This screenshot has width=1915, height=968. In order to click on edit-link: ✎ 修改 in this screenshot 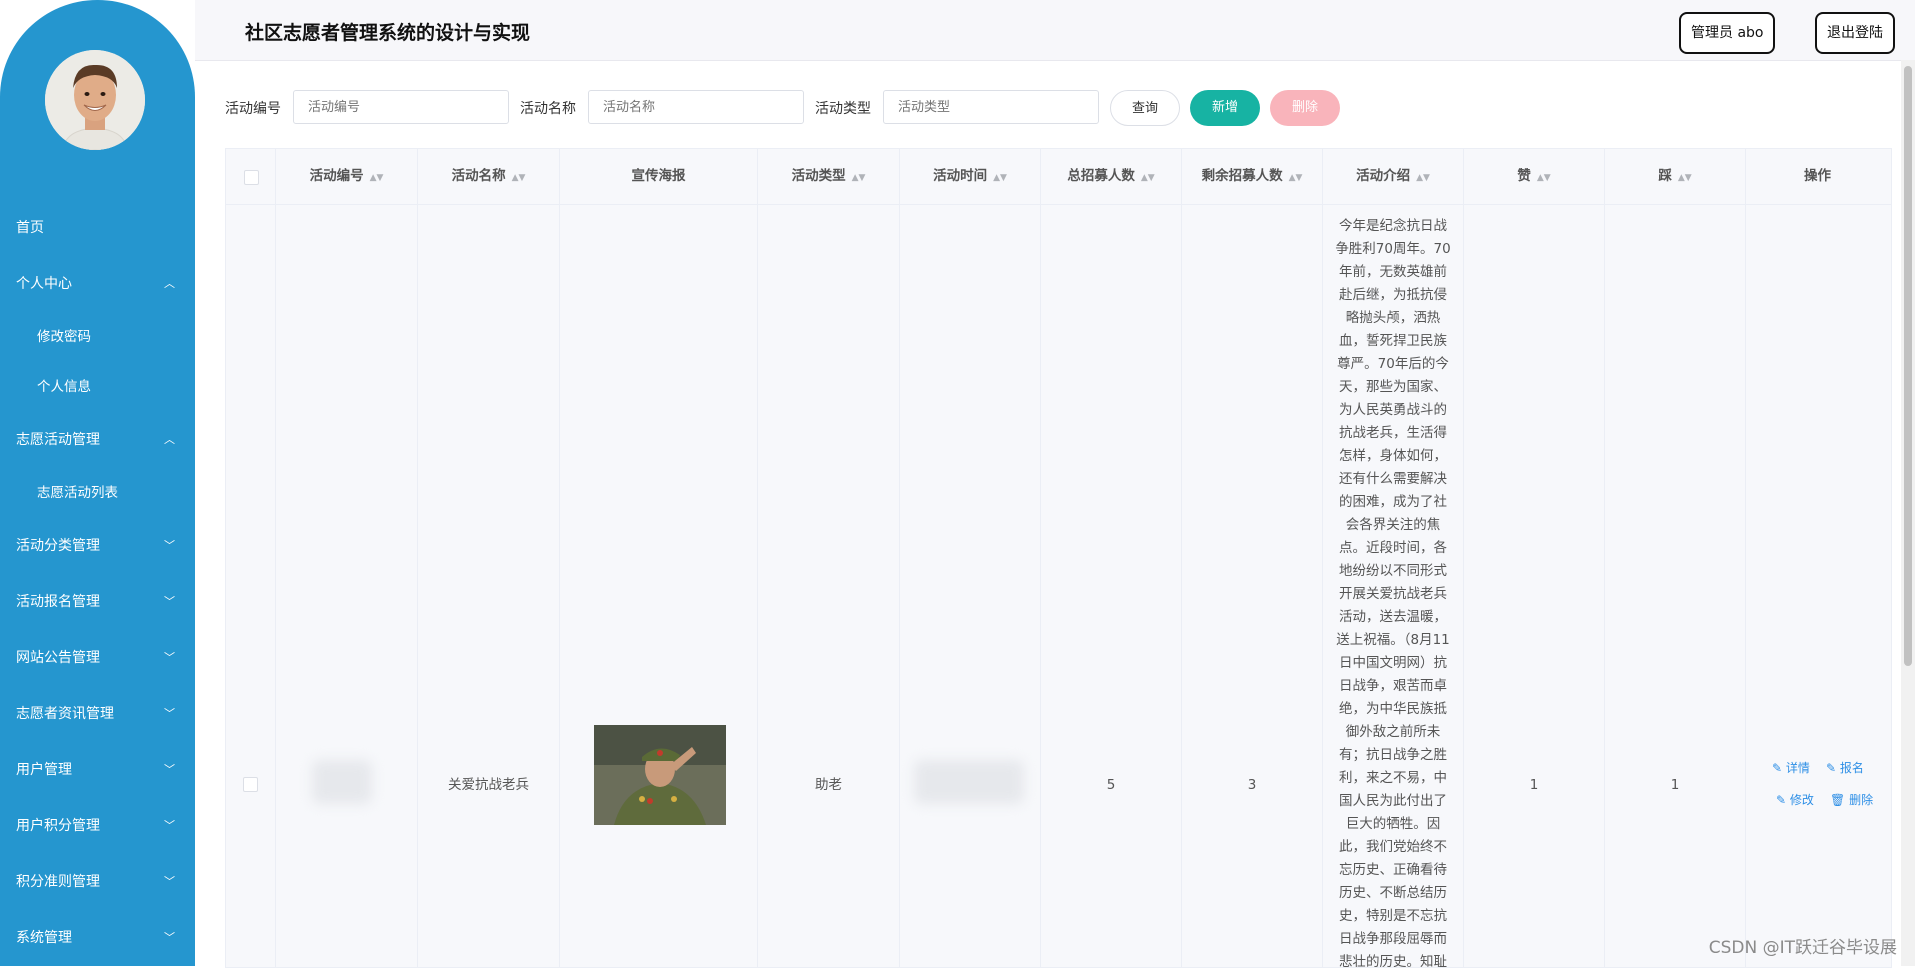, I will do `click(1795, 799)`.